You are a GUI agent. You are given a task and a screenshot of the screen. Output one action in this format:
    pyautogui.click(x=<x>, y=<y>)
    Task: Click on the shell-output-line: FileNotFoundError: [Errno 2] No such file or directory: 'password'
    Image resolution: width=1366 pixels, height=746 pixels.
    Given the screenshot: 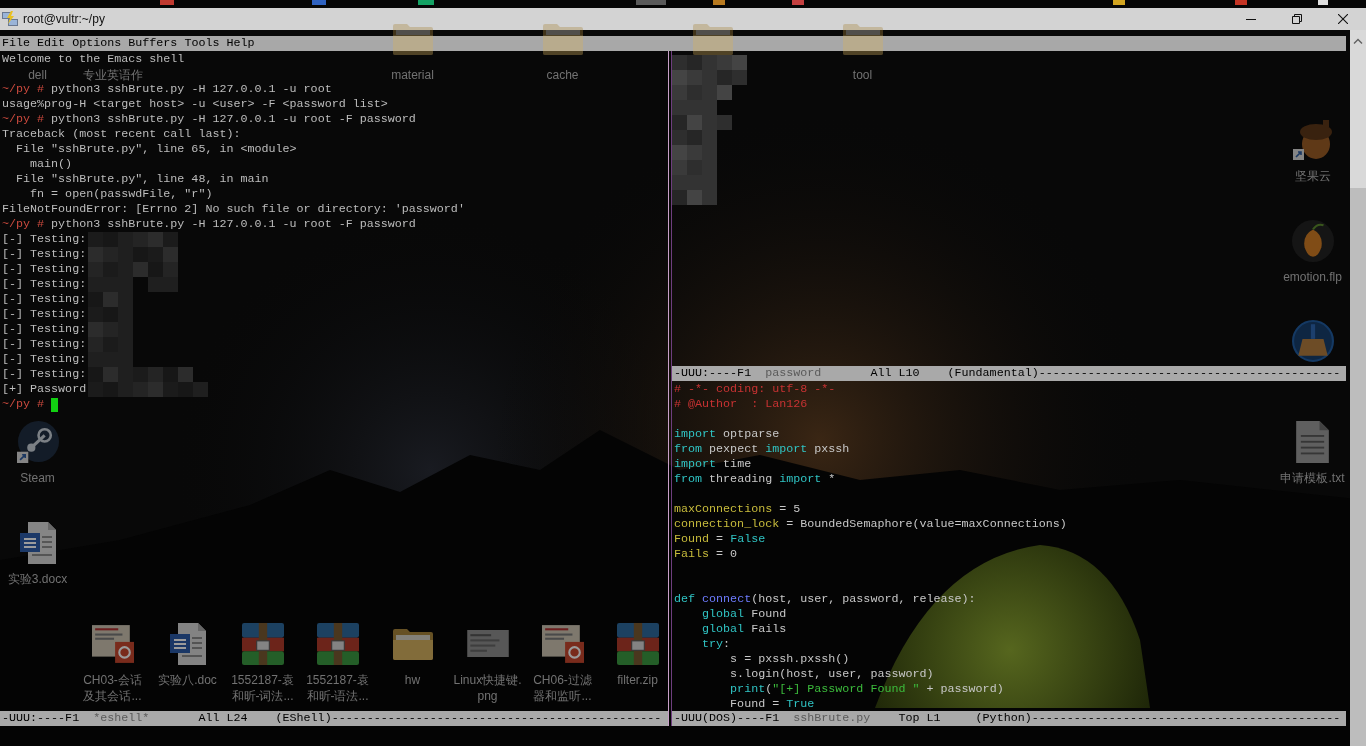 What is the action you would take?
    pyautogui.click(x=233, y=209)
    